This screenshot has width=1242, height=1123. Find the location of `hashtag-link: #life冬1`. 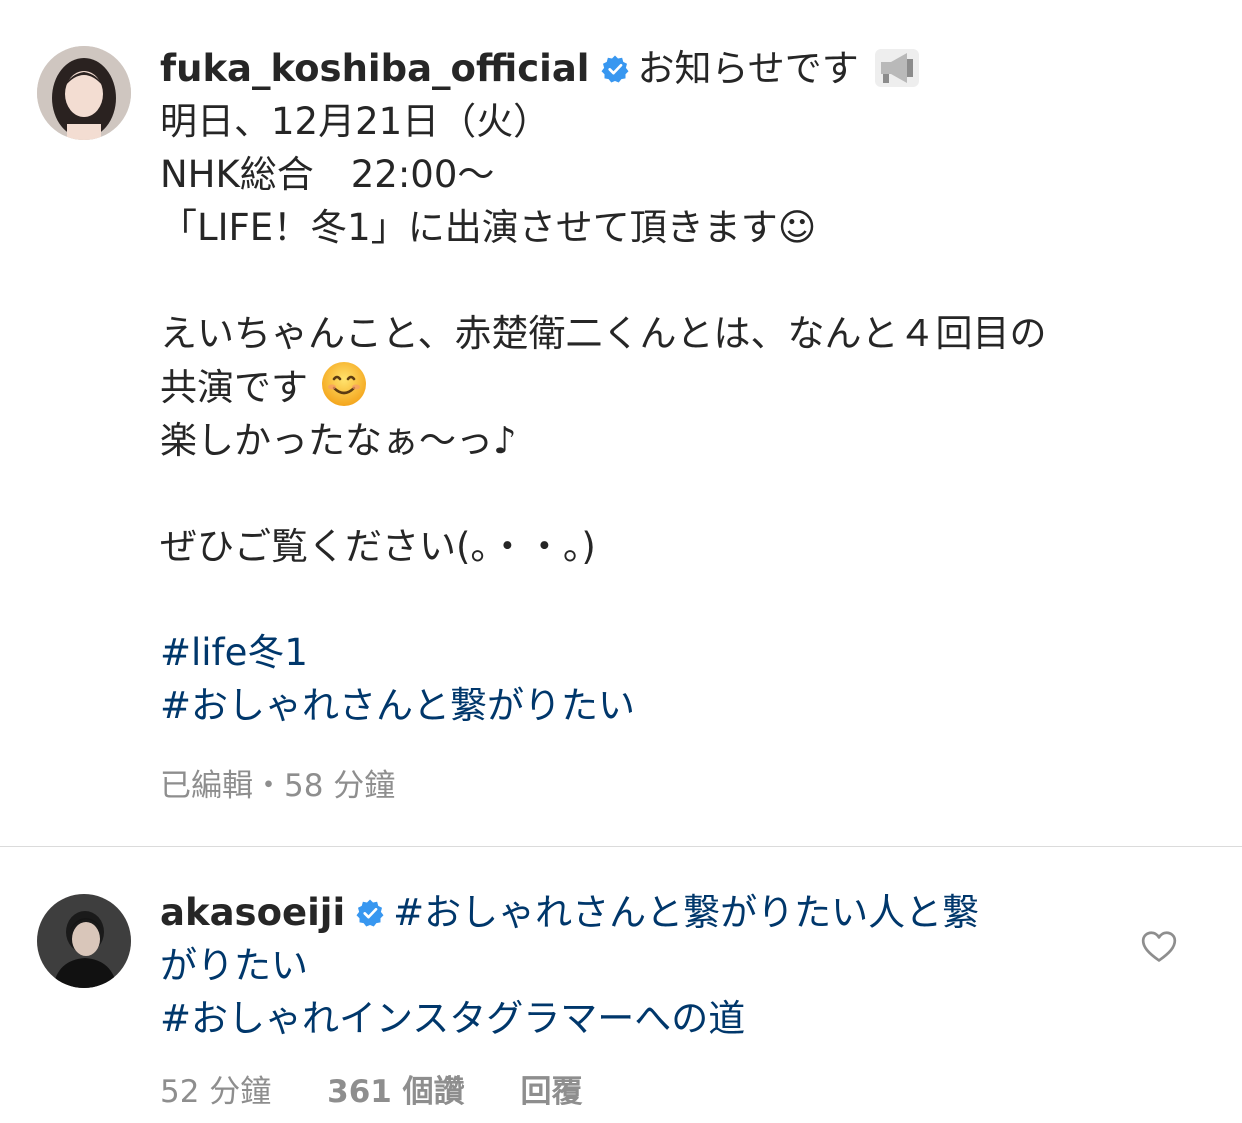

hashtag-link: #life冬1 is located at coordinates (680, 652).